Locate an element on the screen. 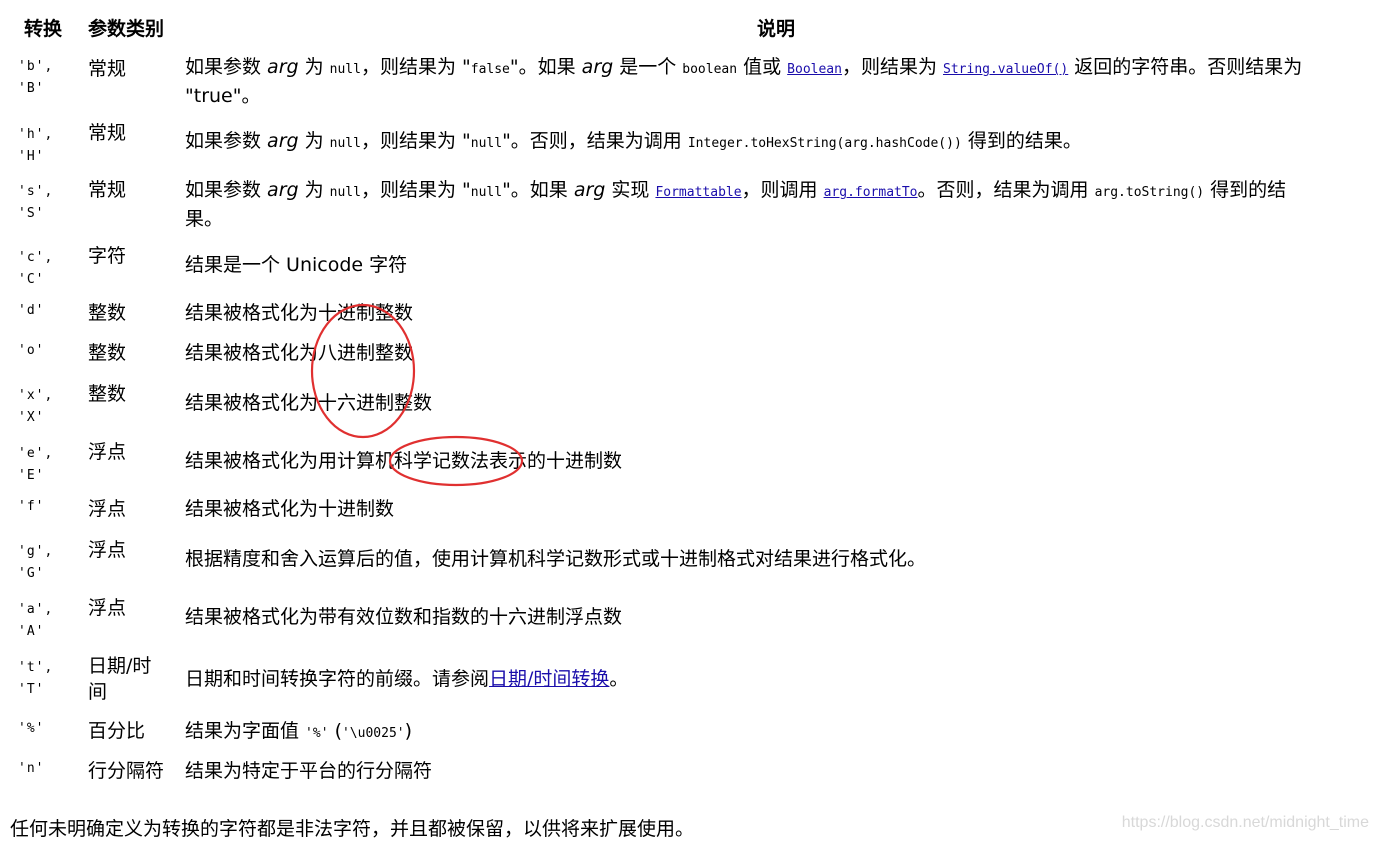  annotation-overlay is located at coordinates (417, 395).